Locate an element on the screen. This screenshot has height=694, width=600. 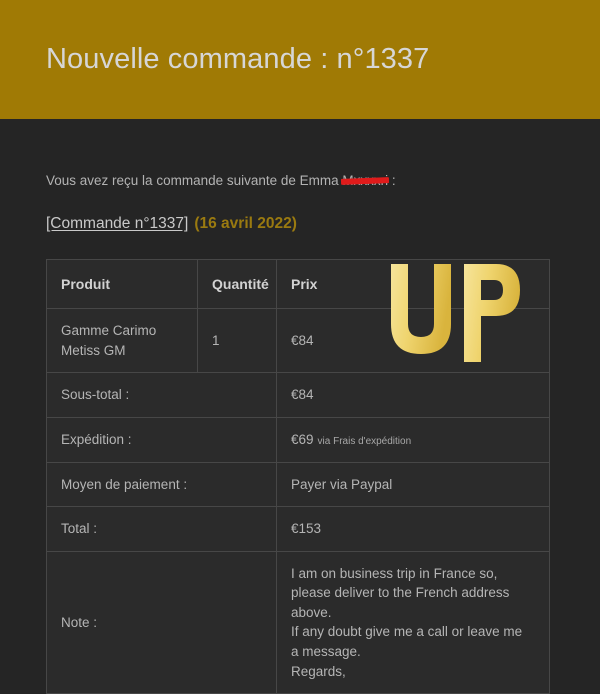
cell-product-price: €84 is located at coordinates (413, 341).